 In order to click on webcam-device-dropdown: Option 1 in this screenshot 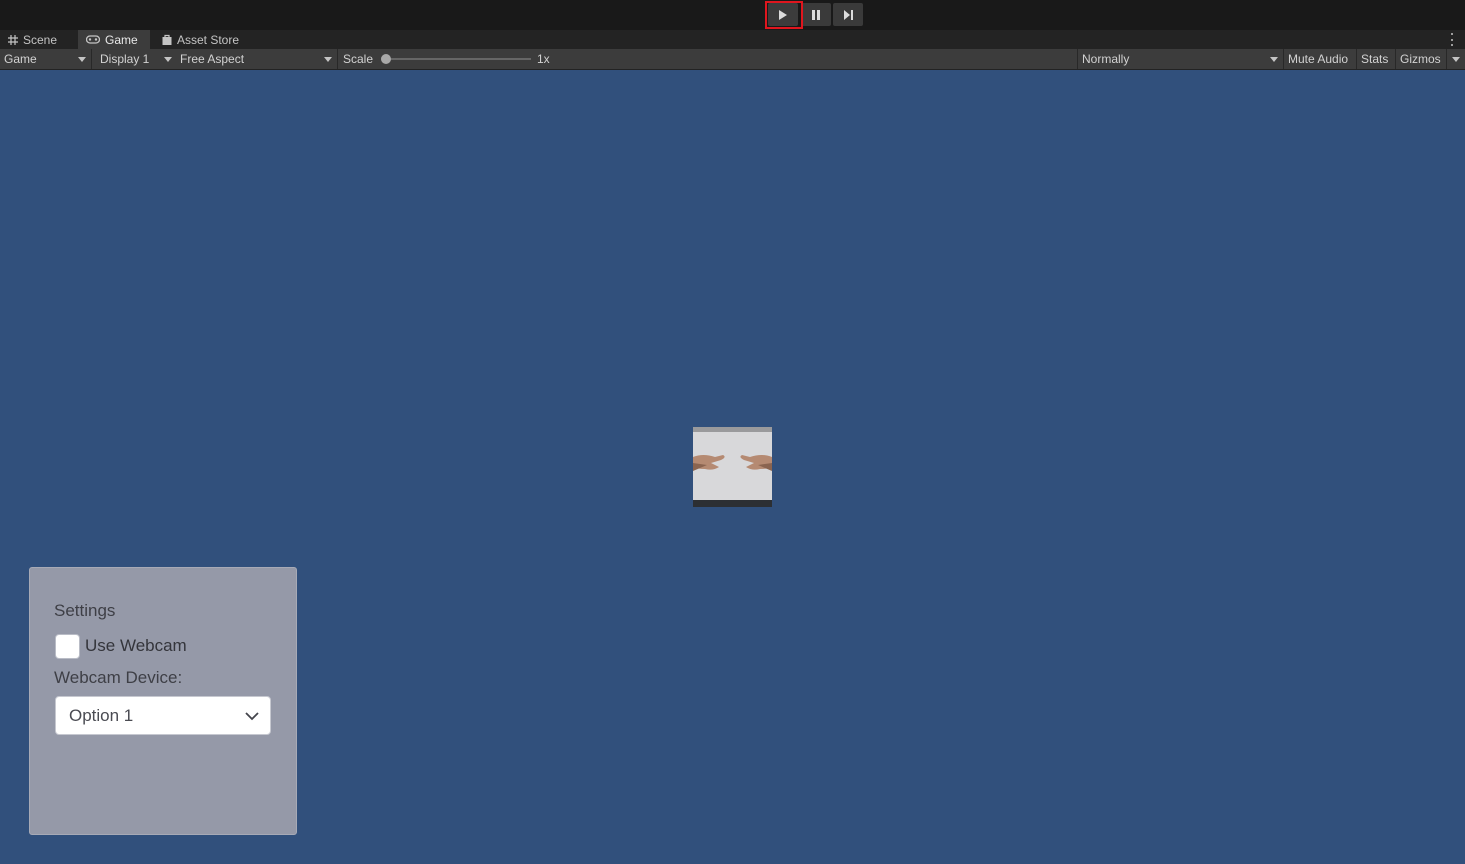, I will do `click(163, 715)`.